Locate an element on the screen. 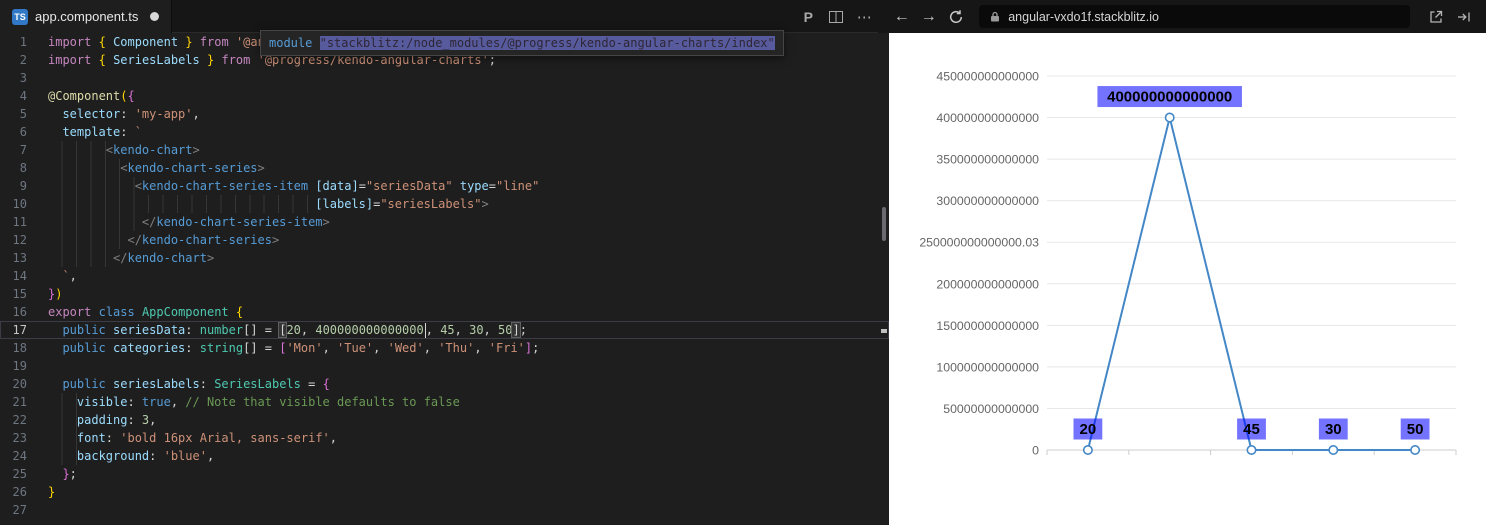  editor-scrollbar is located at coordinates (884, 279).